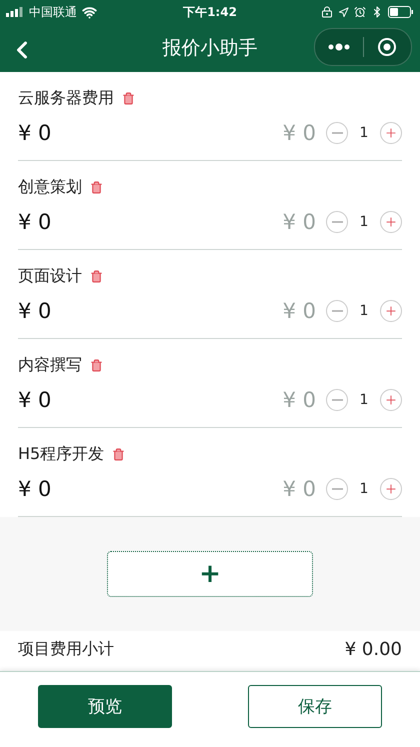 This screenshot has width=420, height=747. What do you see at coordinates (210, 48) in the screenshot?
I see `page-title: 报价小助手` at bounding box center [210, 48].